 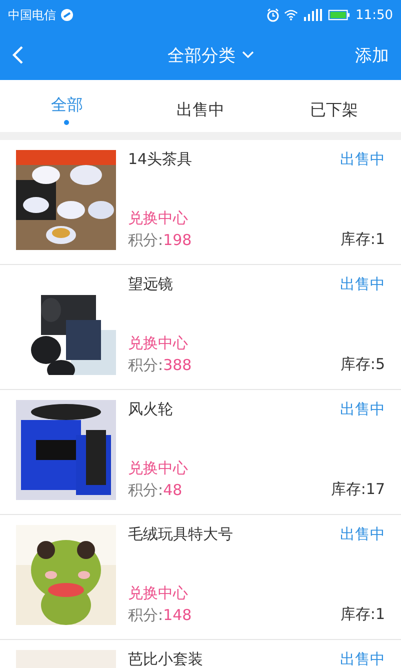 What do you see at coordinates (357, 490) in the screenshot?
I see `stock-count: 库存:17` at bounding box center [357, 490].